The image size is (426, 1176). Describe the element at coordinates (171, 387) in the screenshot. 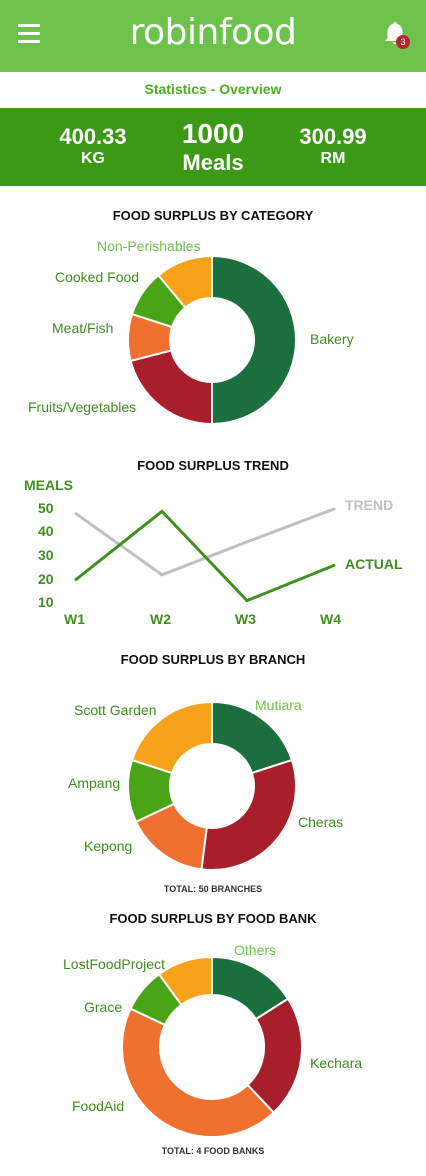

I see `category-slice-fruits-vegetables` at that location.